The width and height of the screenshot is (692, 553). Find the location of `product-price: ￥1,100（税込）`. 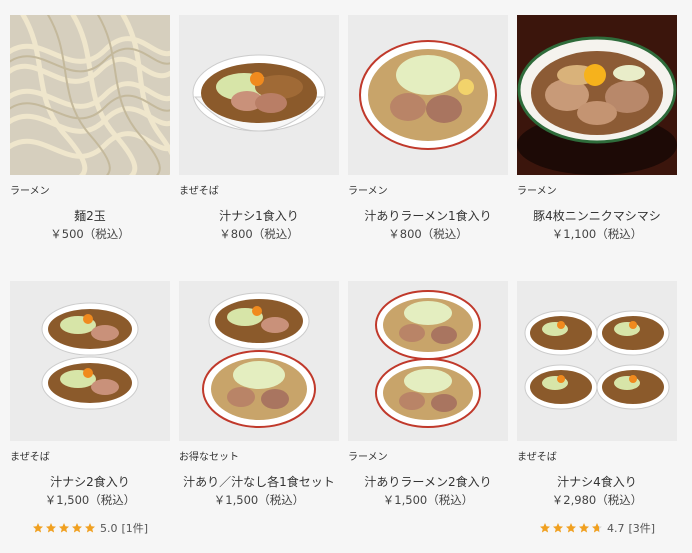

product-price: ￥1,100（税込） is located at coordinates (597, 234).